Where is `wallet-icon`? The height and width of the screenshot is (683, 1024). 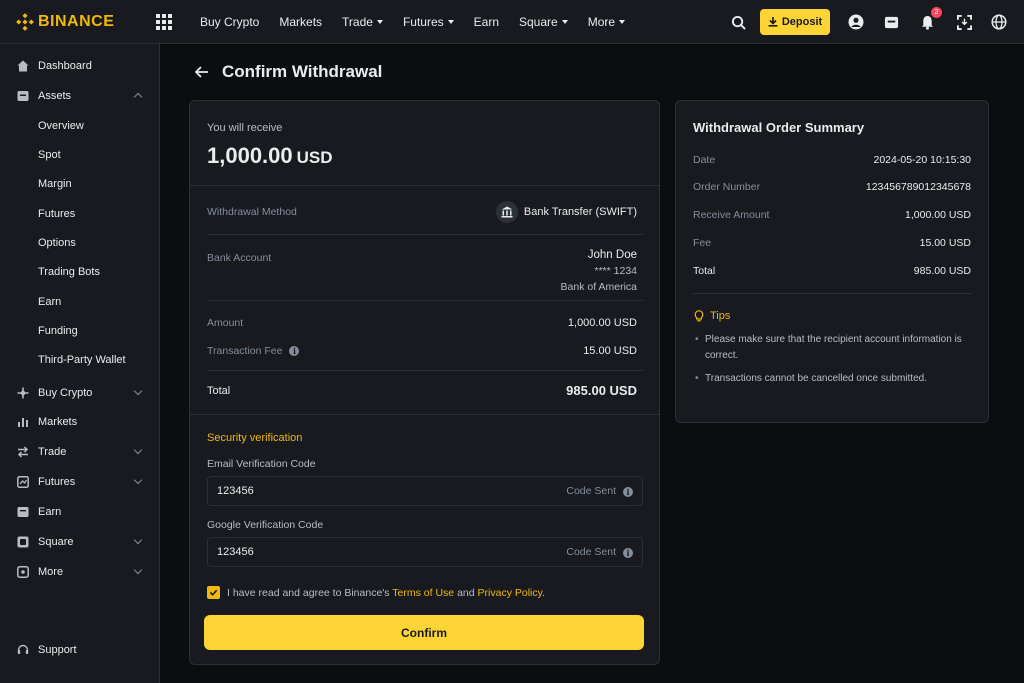 wallet-icon is located at coordinates (891, 22).